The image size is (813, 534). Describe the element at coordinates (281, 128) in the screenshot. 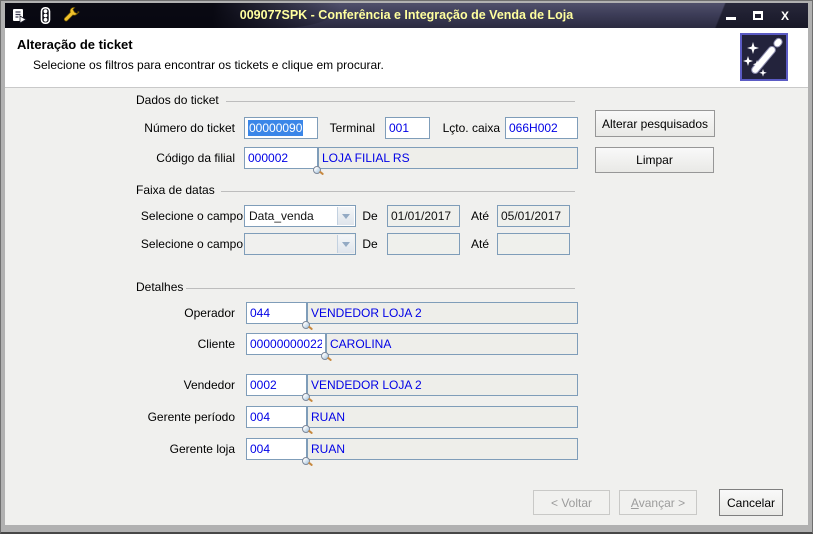

I see `numero-ticket-input: 00000090` at that location.